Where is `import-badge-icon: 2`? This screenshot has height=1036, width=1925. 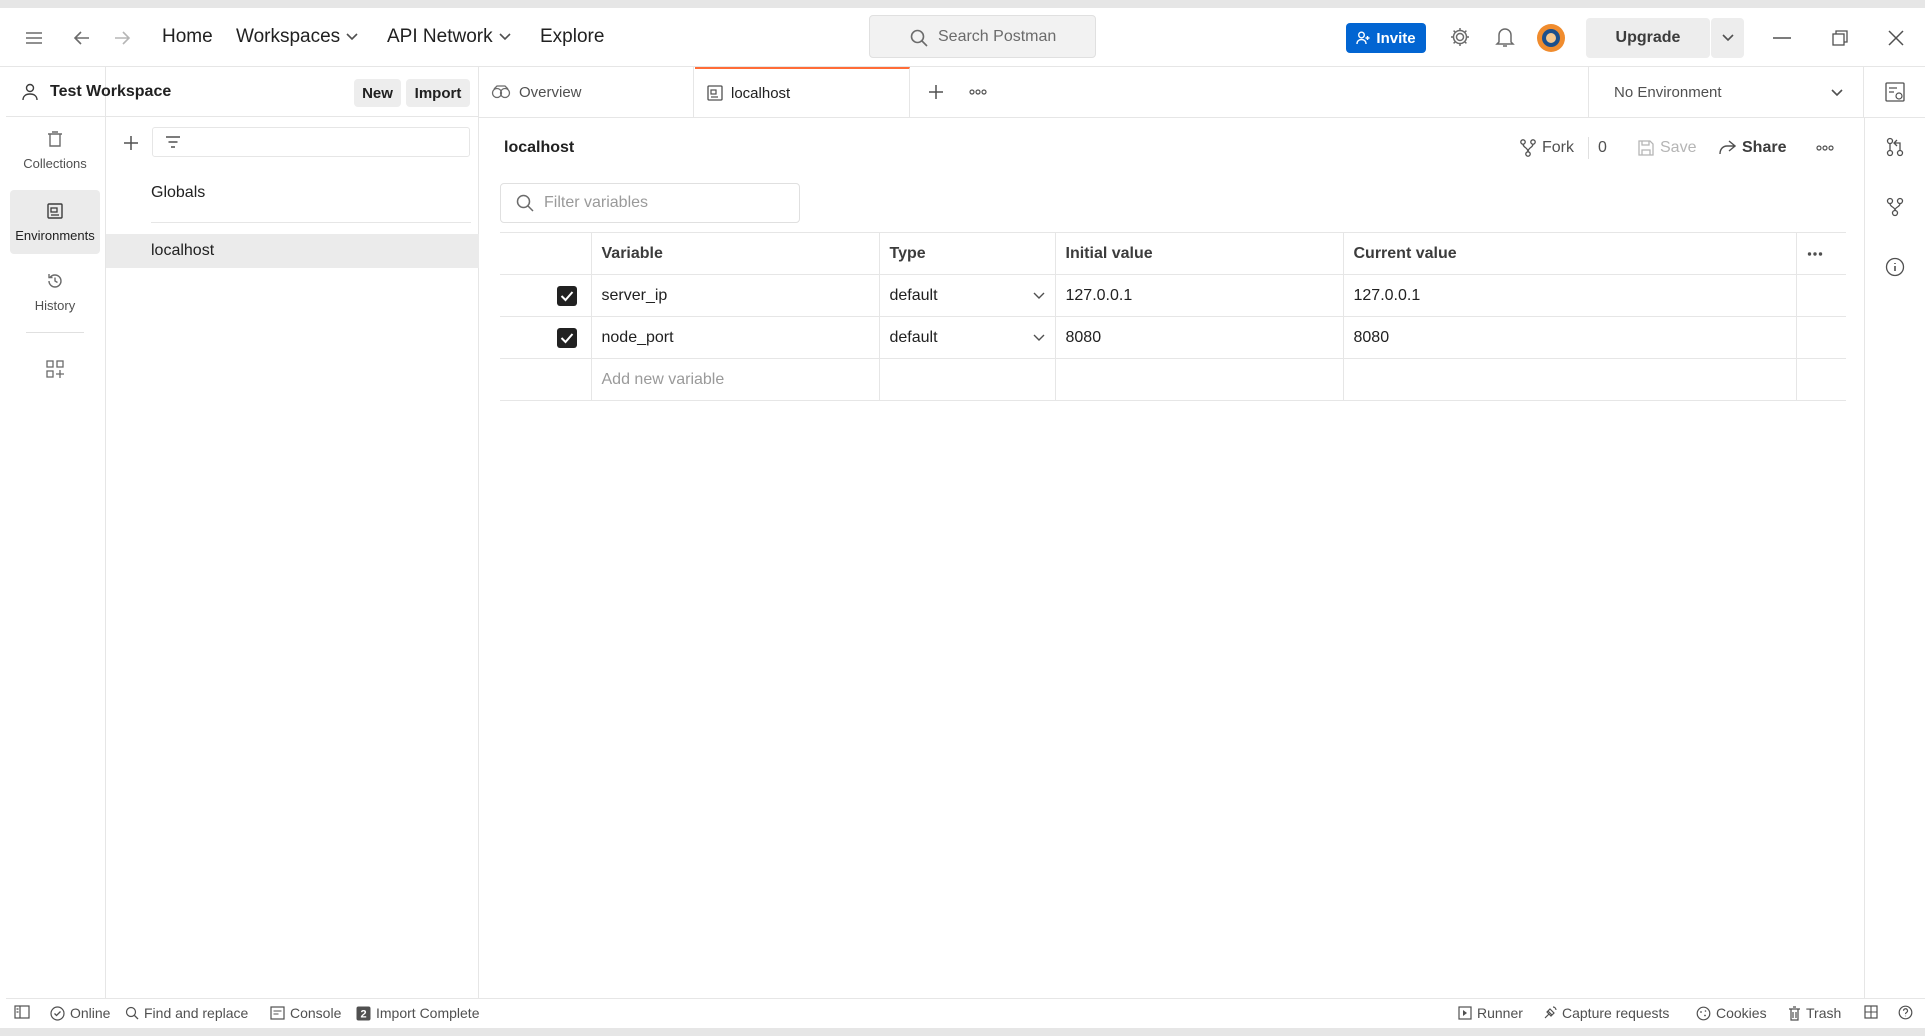
import-badge-icon: 2 is located at coordinates (363, 1013).